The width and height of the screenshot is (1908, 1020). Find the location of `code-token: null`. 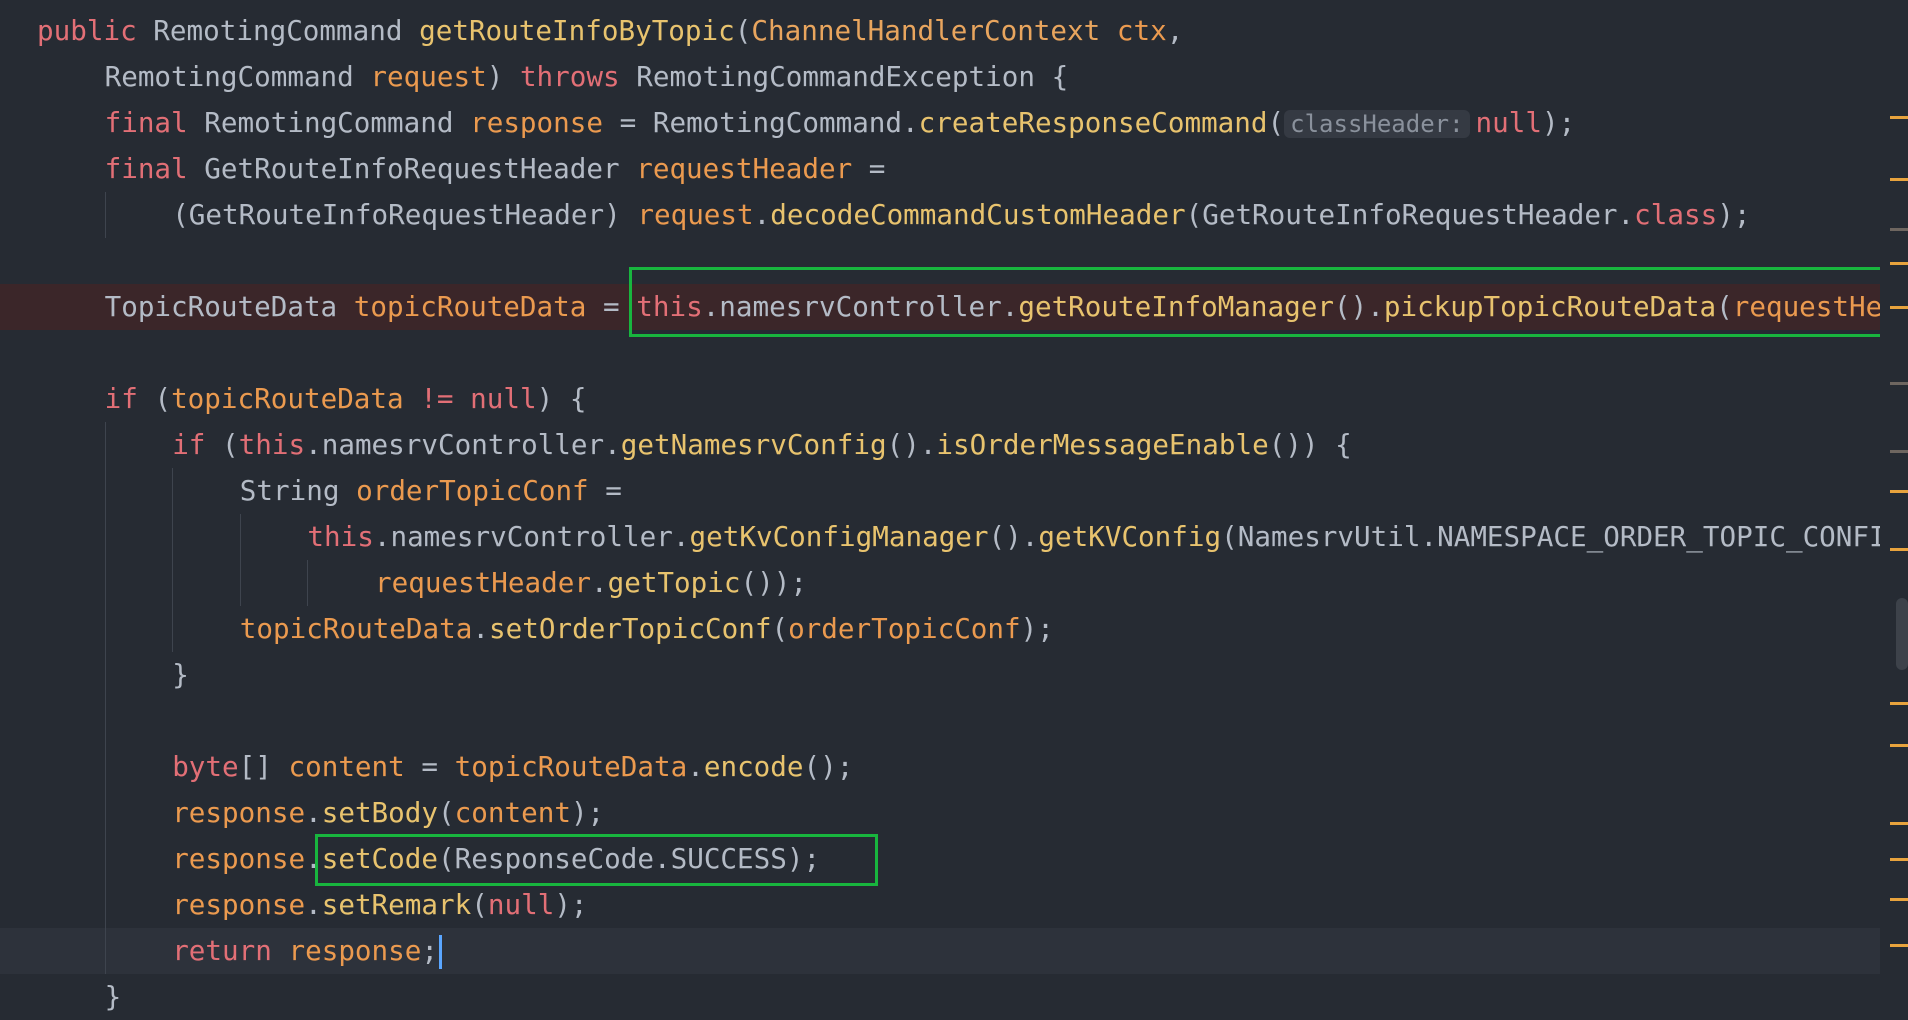

code-token: null is located at coordinates (1508, 122).